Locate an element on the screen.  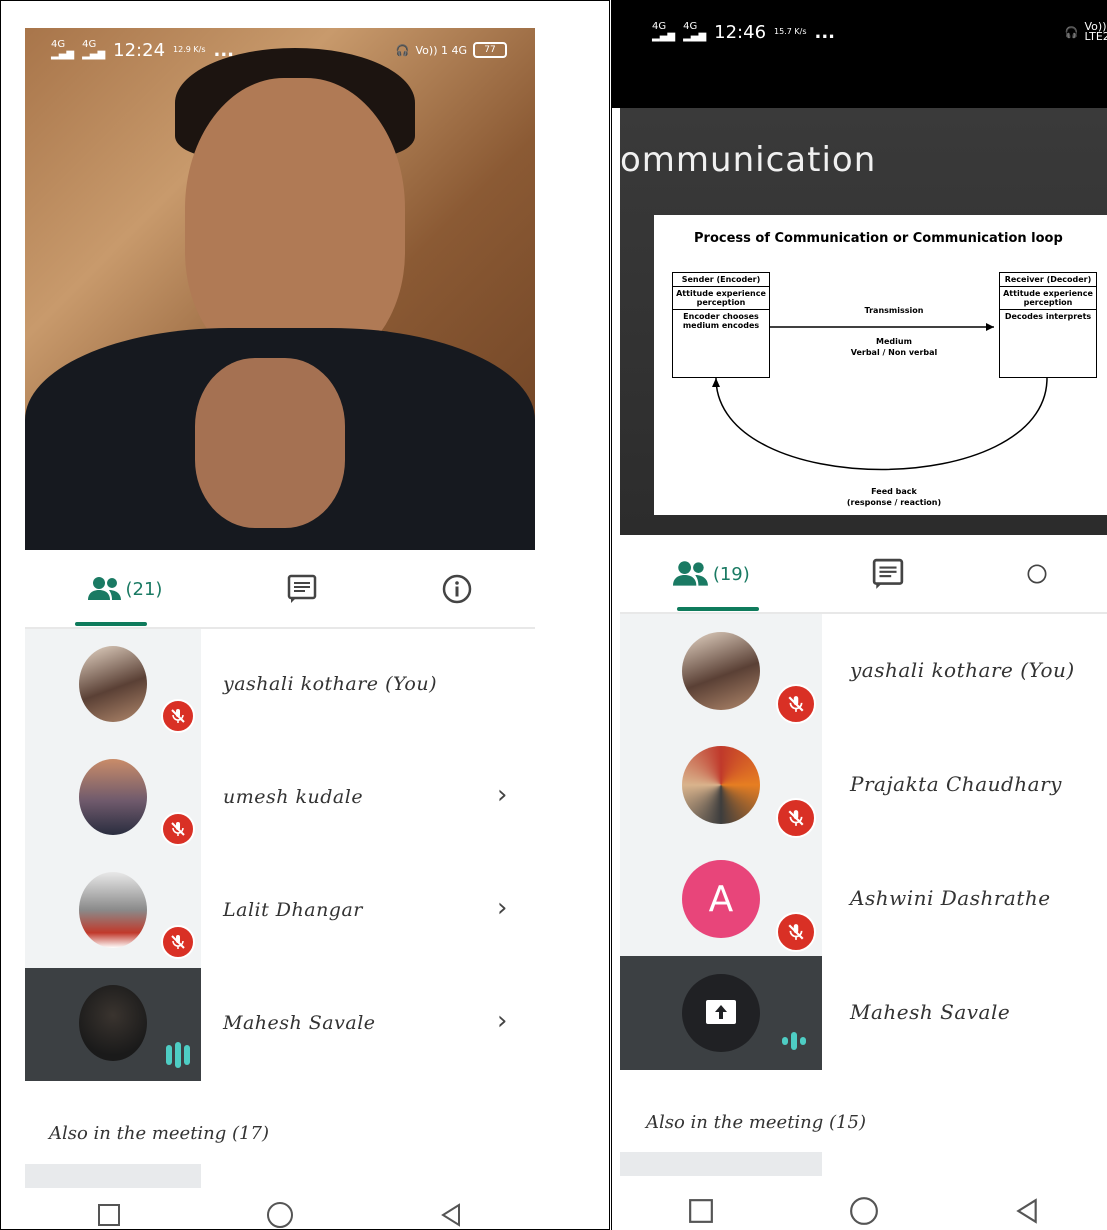
chat-icon is located at coordinates (302, 588).